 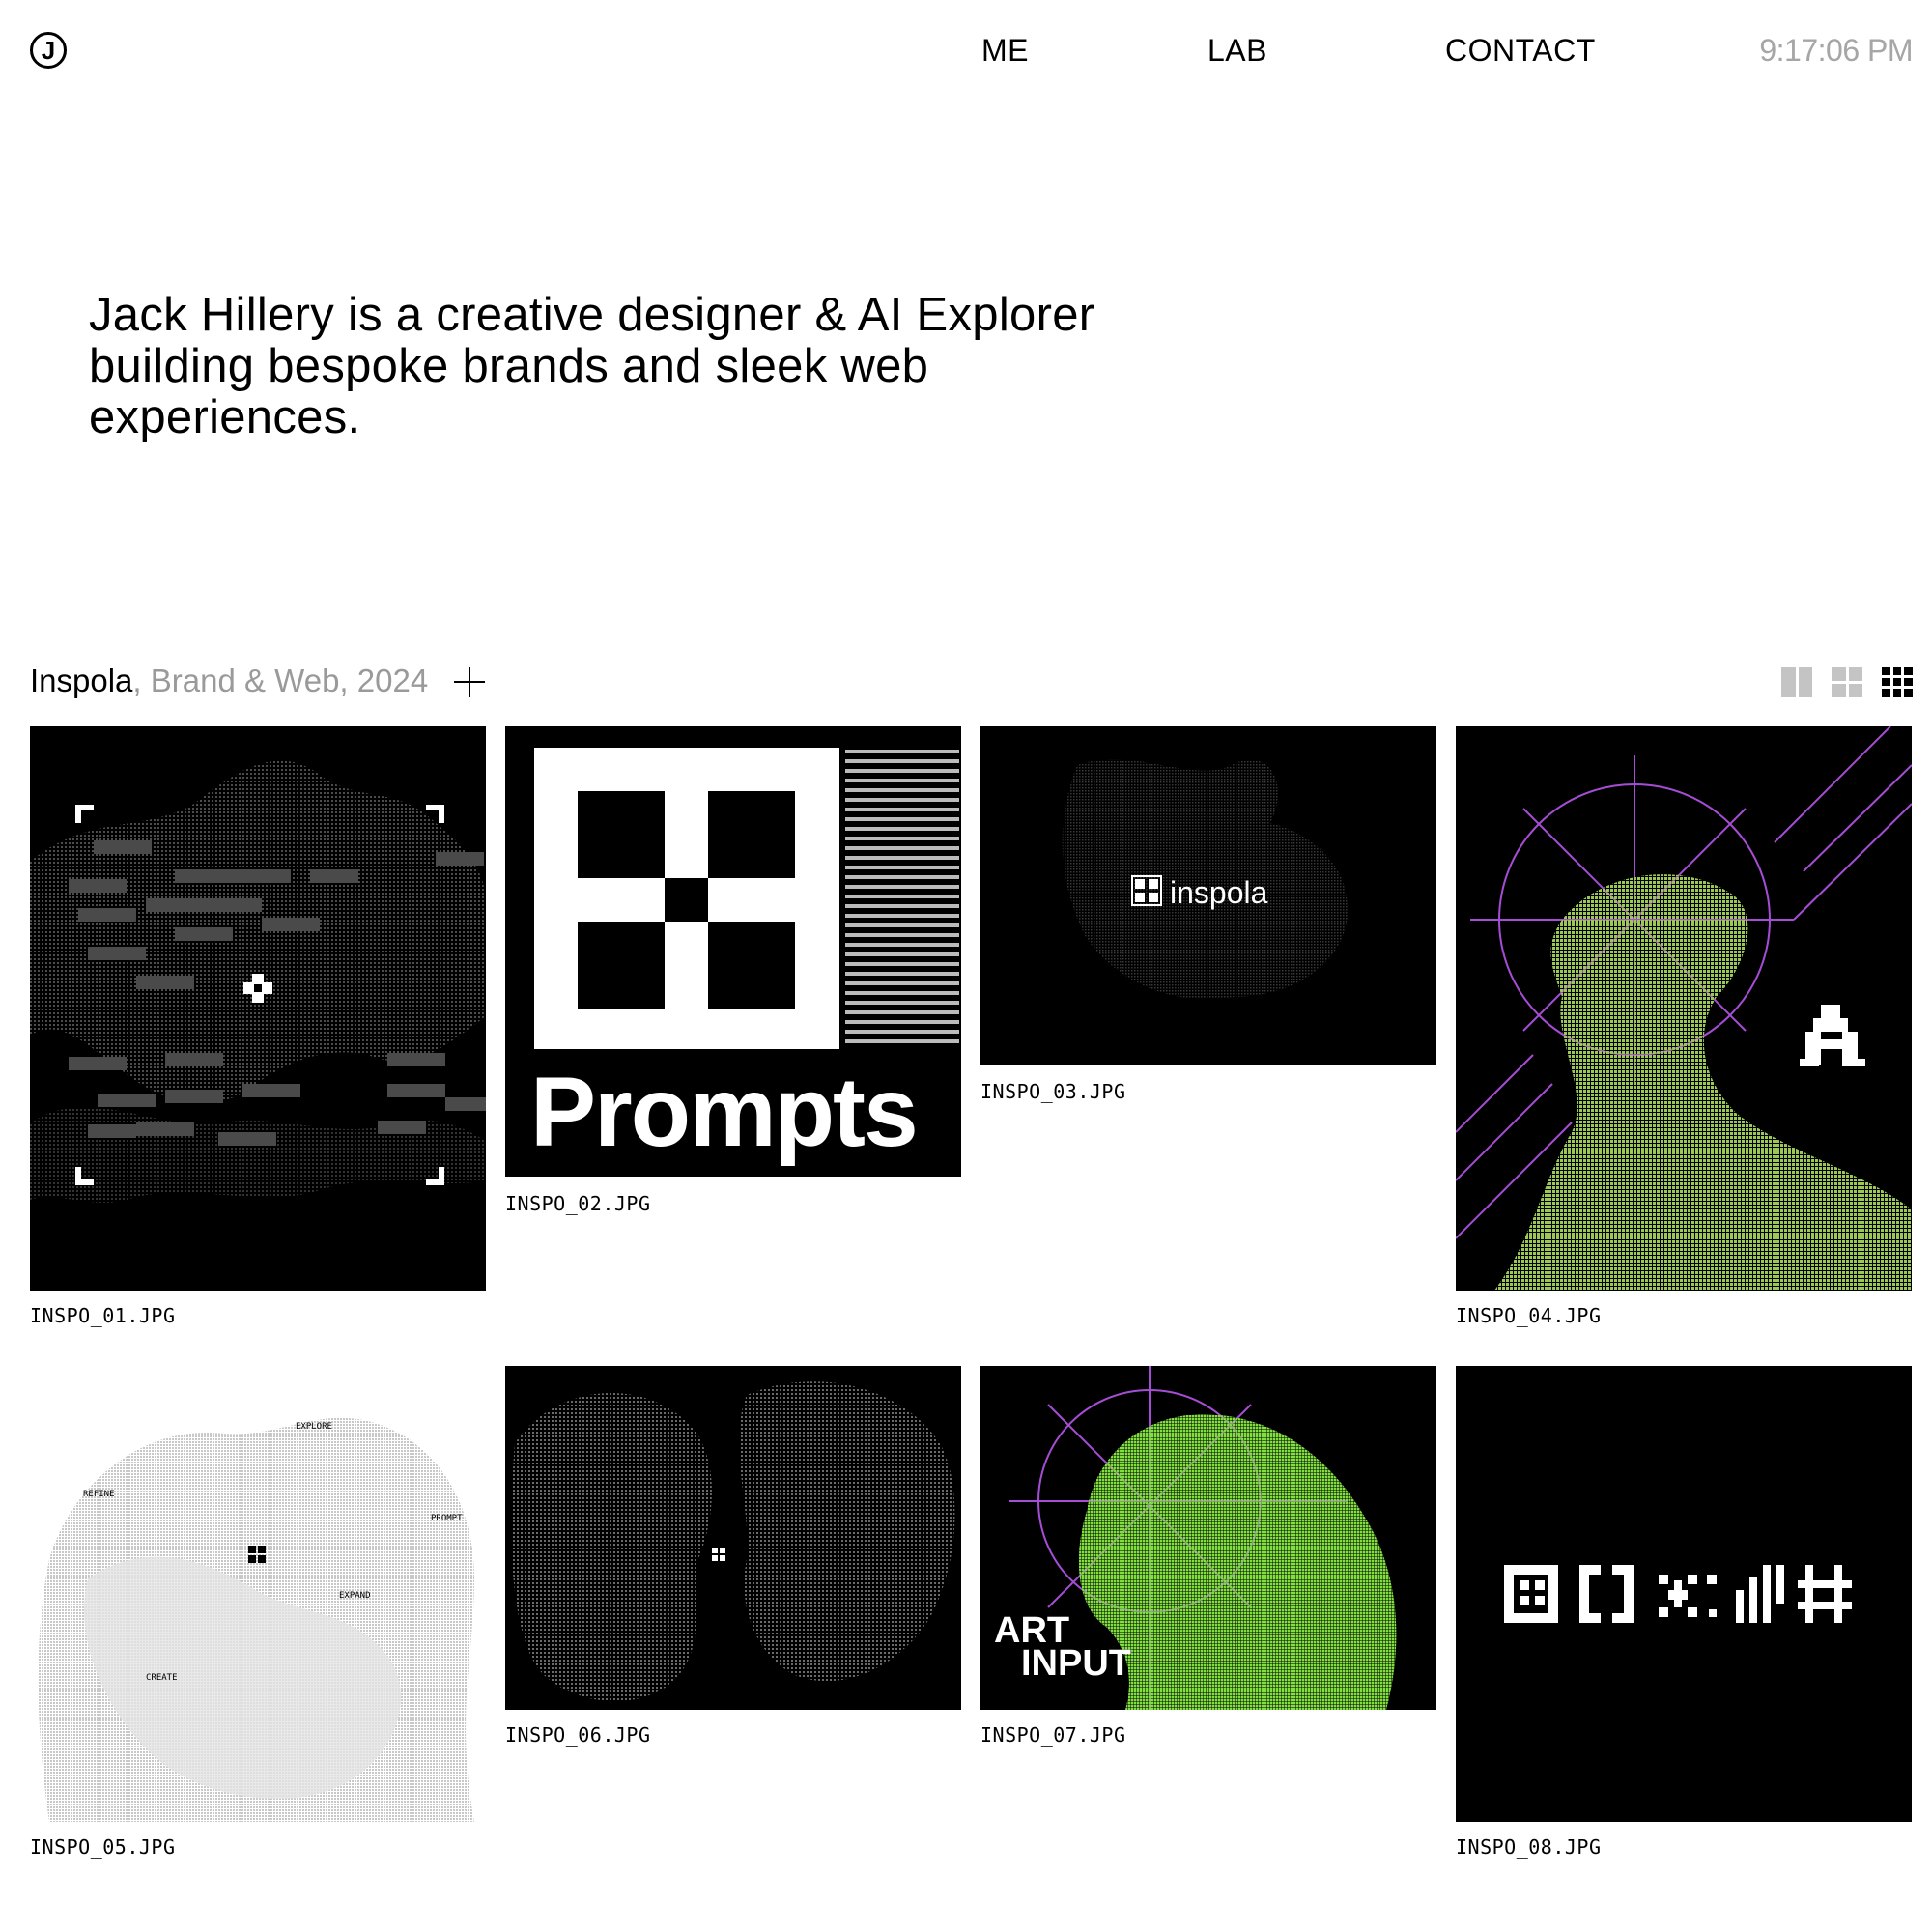 I want to click on caption-04: INSPO_04.JPG, so click(x=1529, y=1315).